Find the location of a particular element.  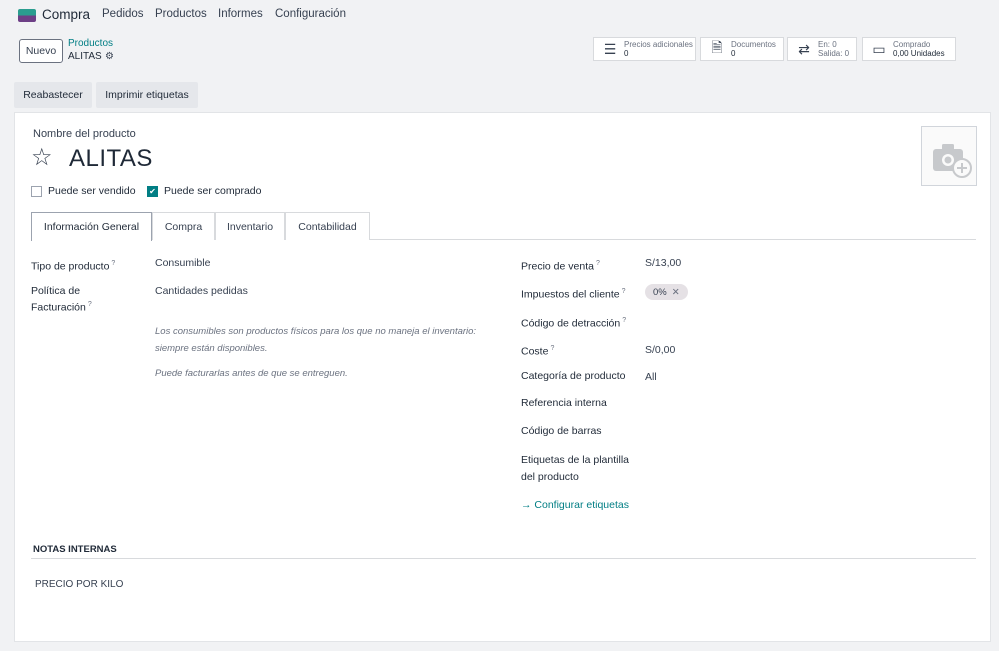

notas-internas-field: PRECIO POR KILO is located at coordinates (79, 584).